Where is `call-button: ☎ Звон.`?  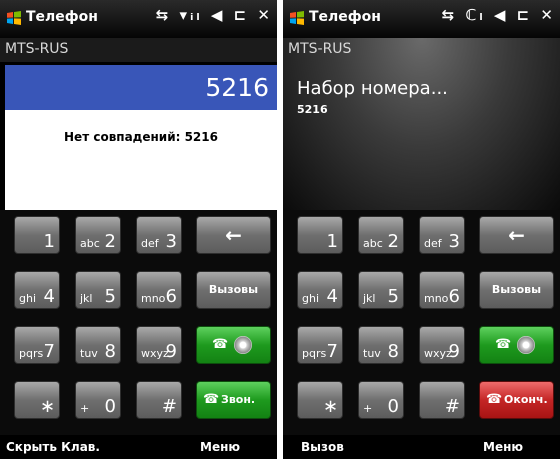 call-button: ☎ Звон. is located at coordinates (233, 400).